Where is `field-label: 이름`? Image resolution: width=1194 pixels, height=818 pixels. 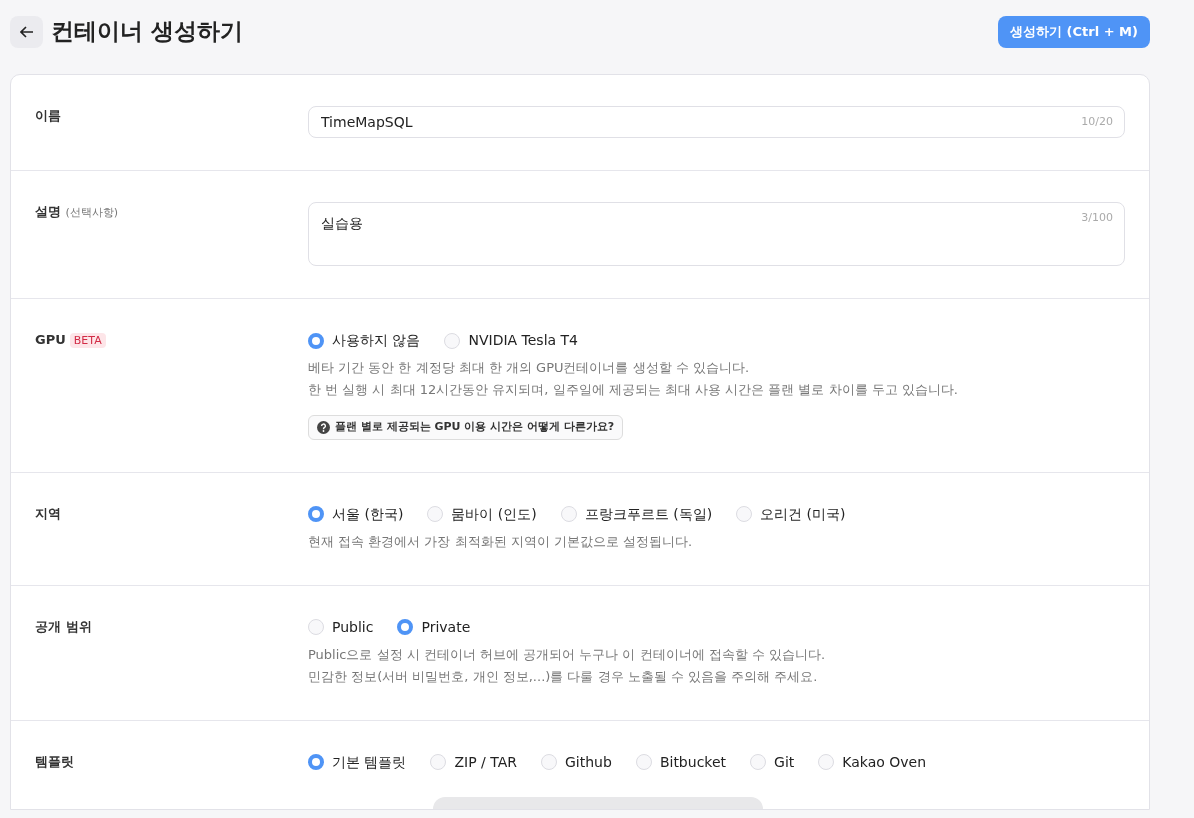
field-label: 이름 is located at coordinates (48, 115).